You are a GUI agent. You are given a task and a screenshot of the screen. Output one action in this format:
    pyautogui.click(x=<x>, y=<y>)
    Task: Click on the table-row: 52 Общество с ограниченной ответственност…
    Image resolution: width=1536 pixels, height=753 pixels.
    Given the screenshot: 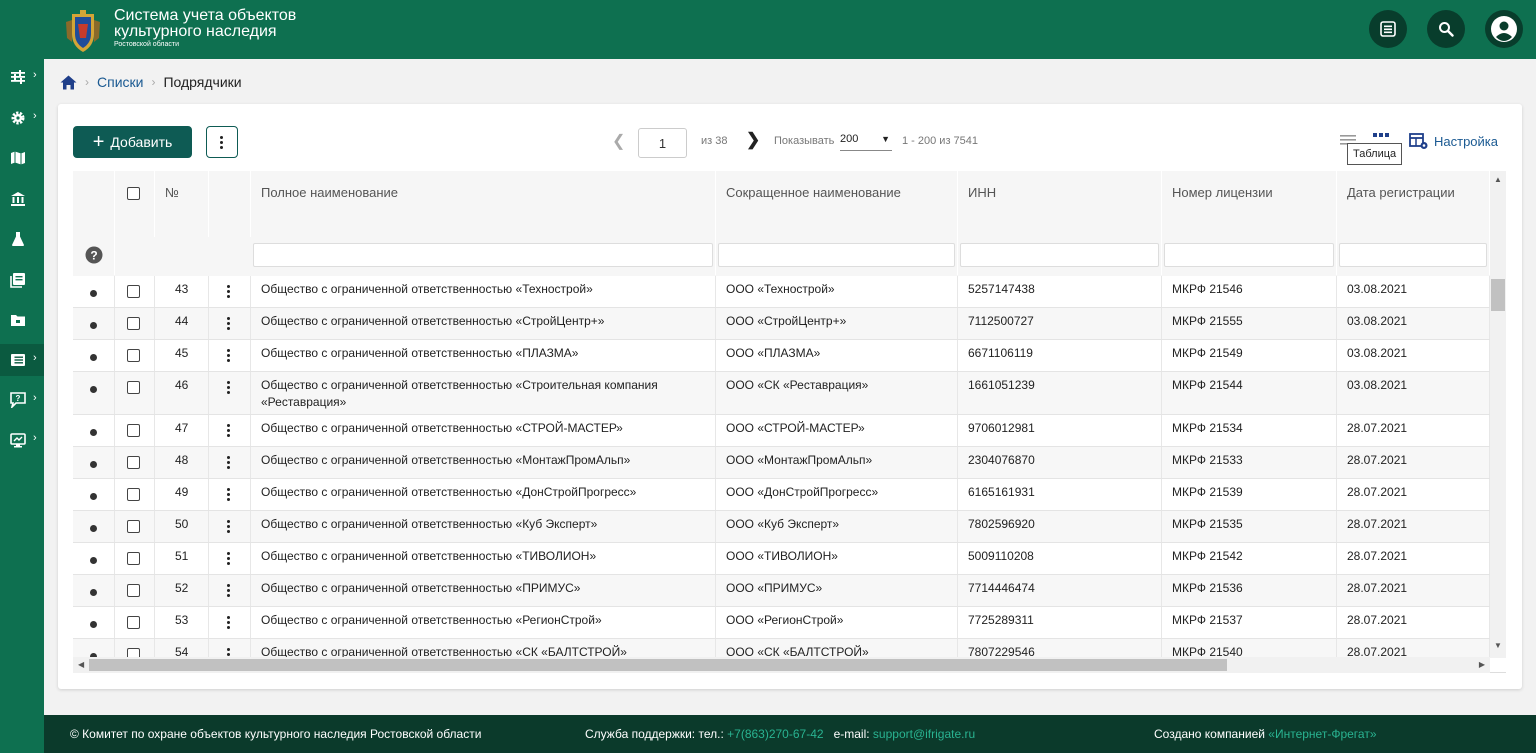 What is the action you would take?
    pyautogui.click(x=781, y=591)
    